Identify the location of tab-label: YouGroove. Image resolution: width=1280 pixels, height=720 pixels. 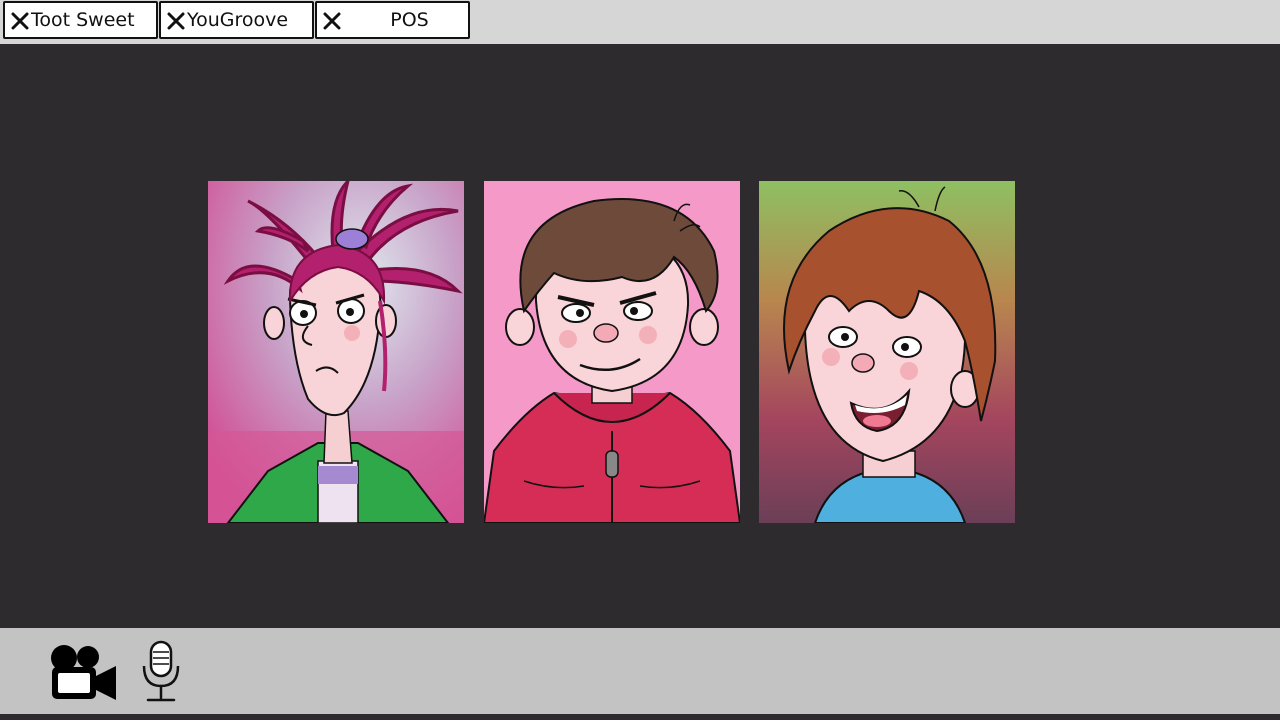
(238, 20).